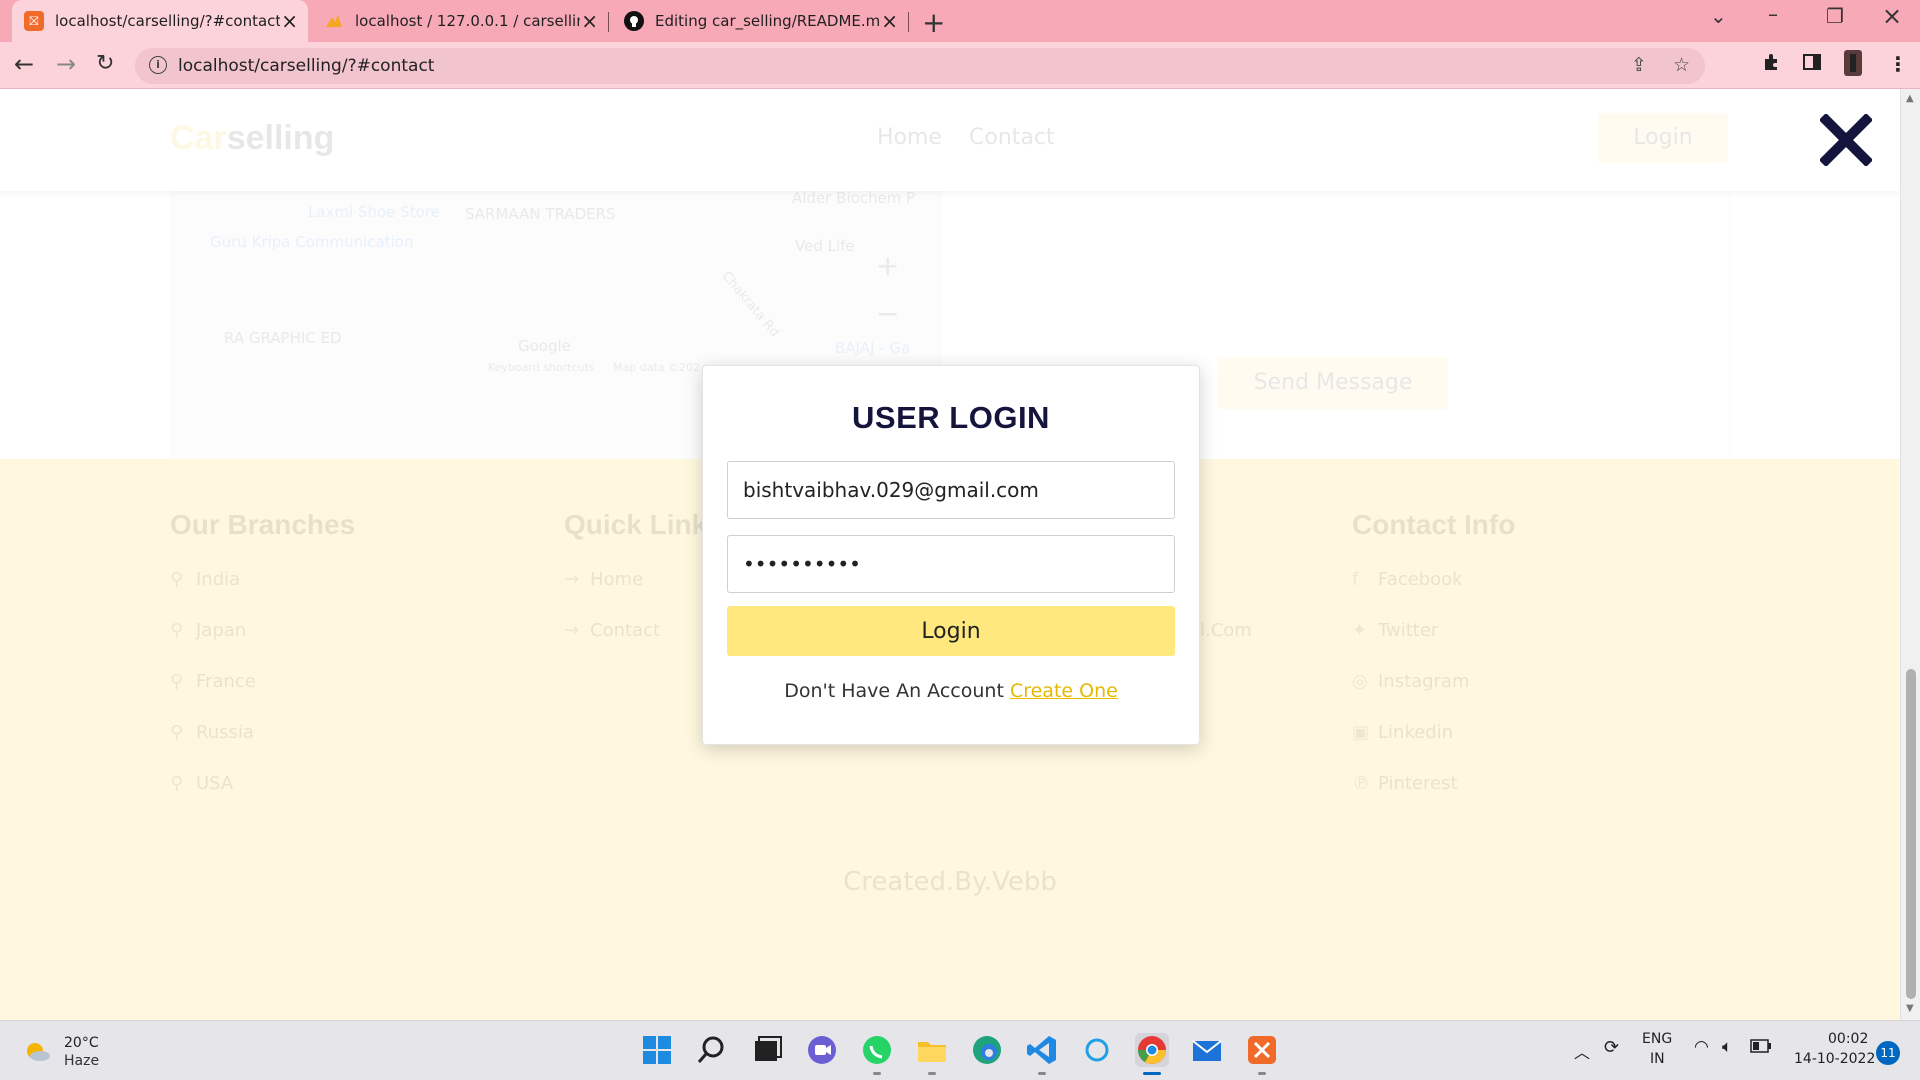 Image resolution: width=1920 pixels, height=1080 pixels. I want to click on file-explorer-icon, so click(932, 1054).